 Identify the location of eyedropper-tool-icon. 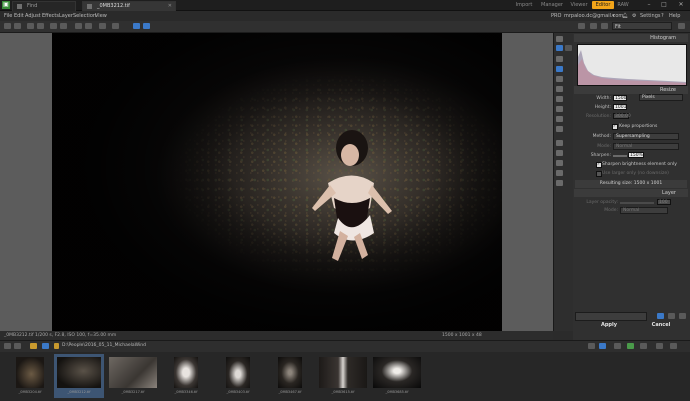
(559, 173).